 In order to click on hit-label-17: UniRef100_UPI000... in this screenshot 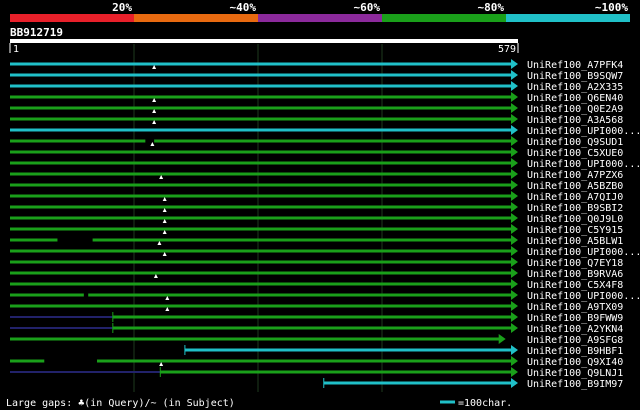, I will do `click(583, 252)`.